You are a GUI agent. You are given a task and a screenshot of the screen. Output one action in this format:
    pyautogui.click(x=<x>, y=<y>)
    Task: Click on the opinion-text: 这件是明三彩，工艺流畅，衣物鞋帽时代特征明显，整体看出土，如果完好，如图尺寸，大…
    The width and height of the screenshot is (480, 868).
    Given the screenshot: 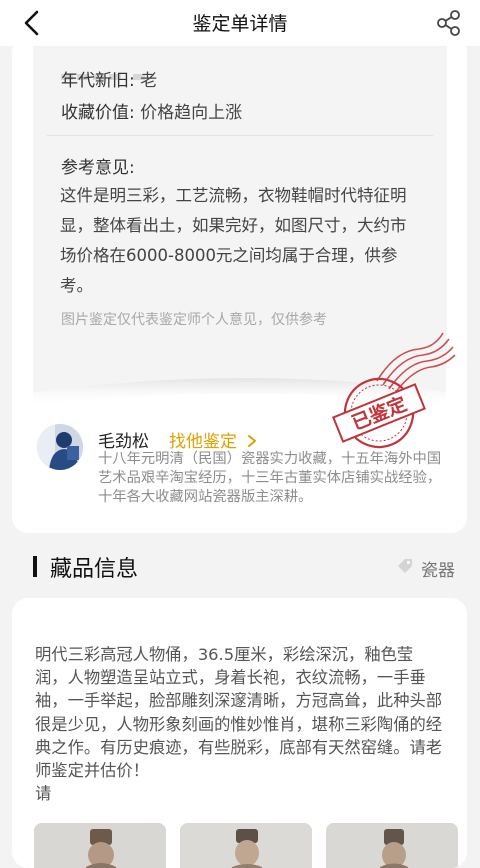 What is the action you would take?
    pyautogui.click(x=233, y=240)
    